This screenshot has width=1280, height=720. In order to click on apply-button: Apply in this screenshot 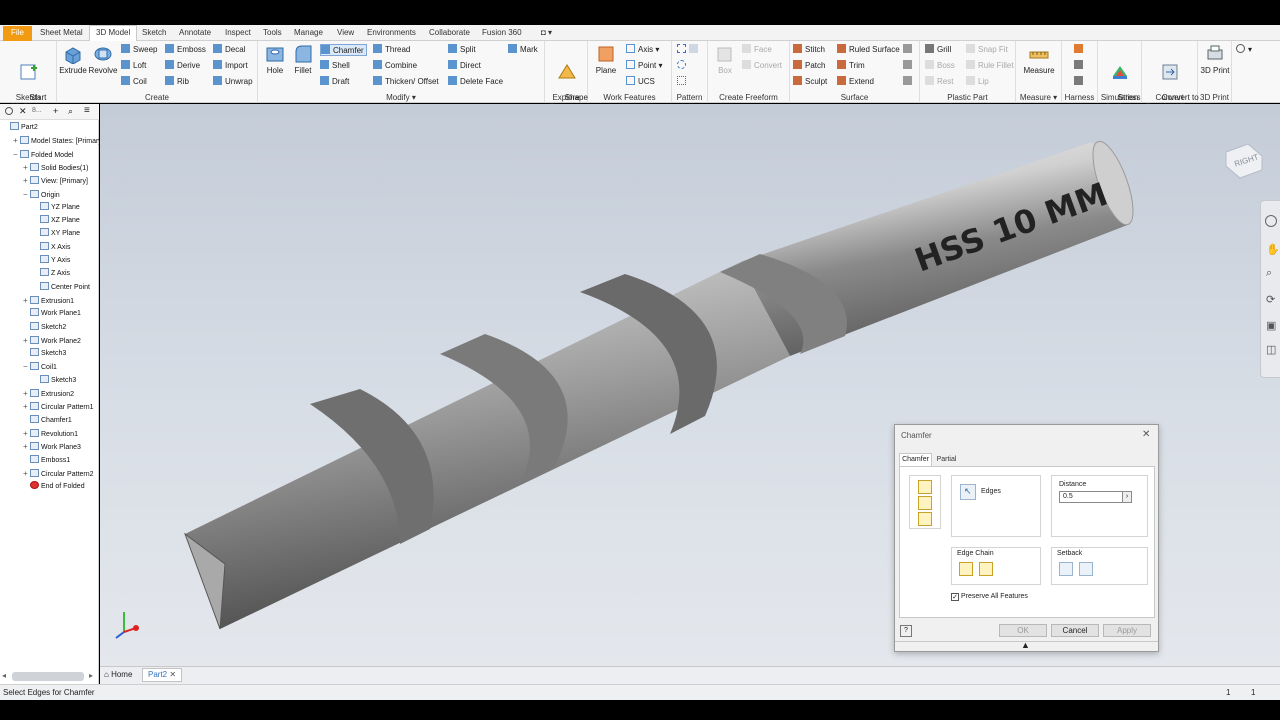, I will do `click(1127, 630)`.